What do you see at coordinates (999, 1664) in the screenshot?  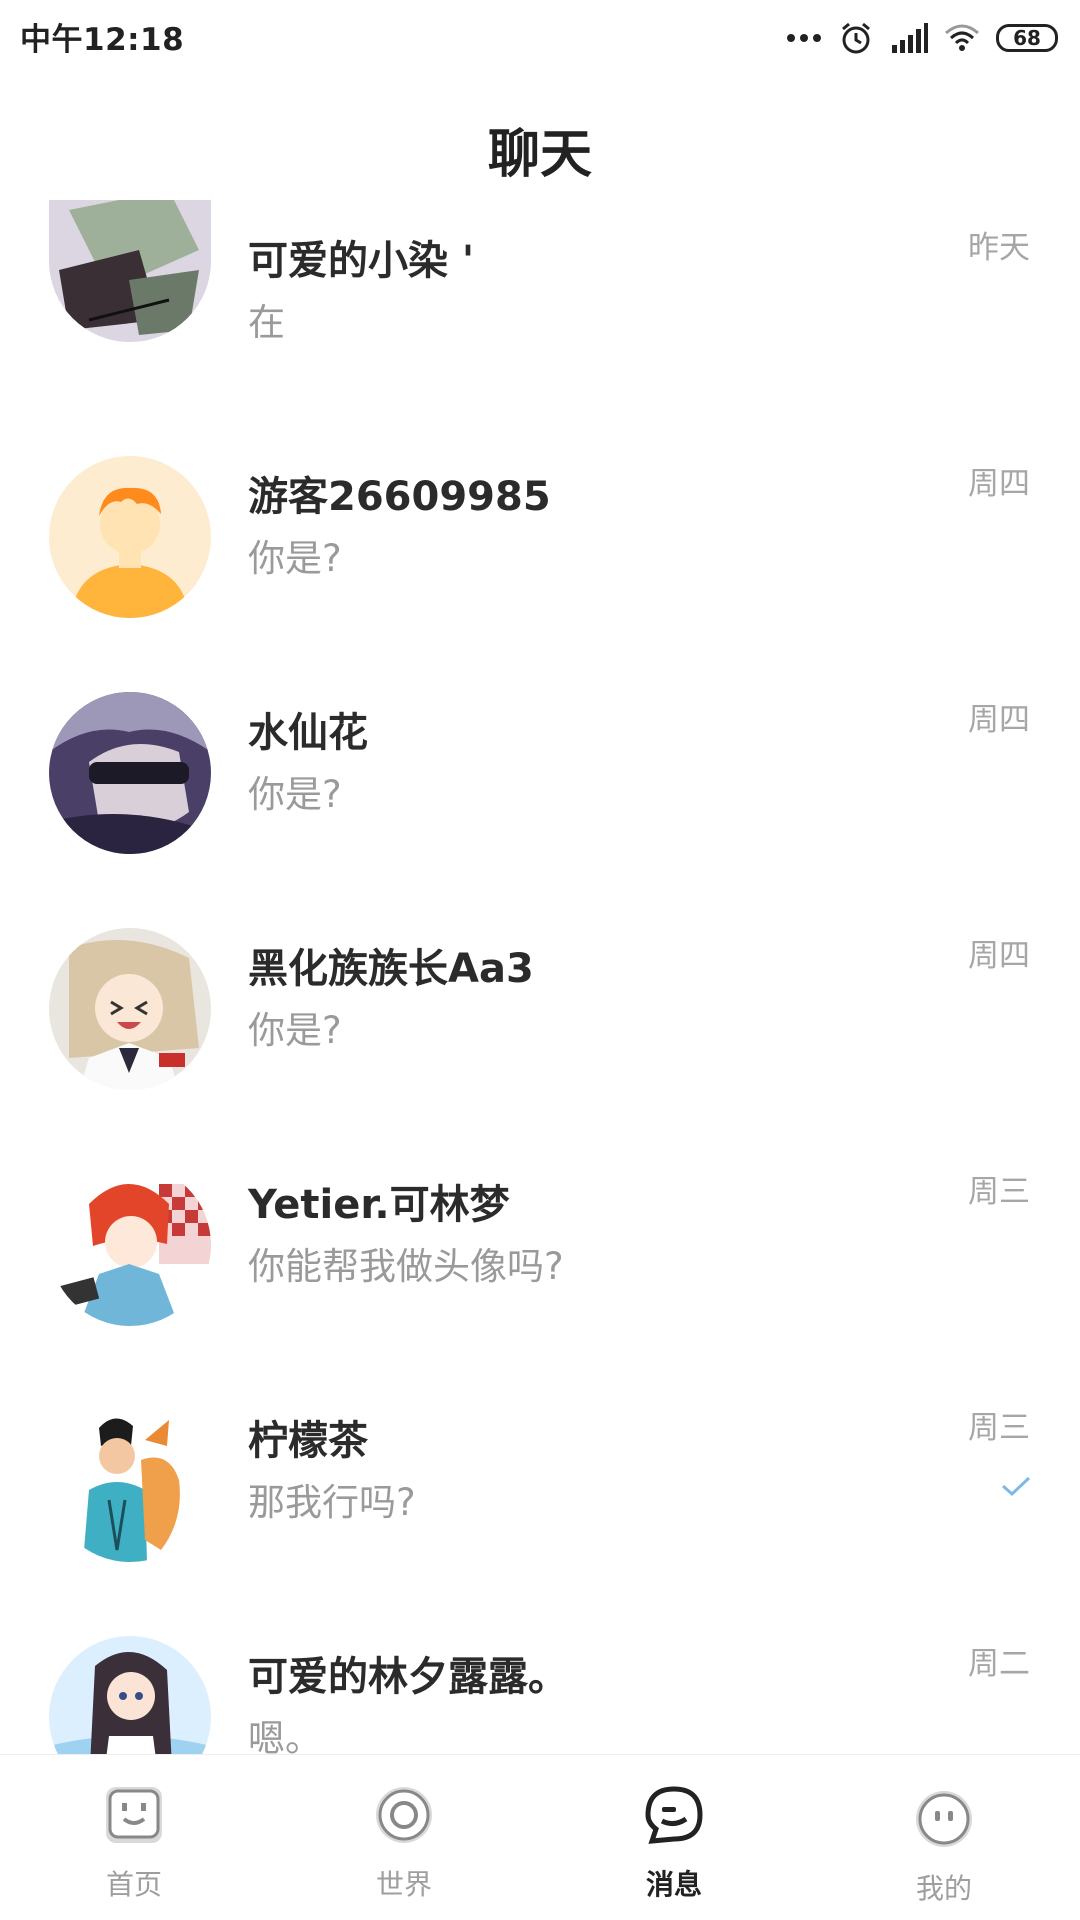 I see `chat-time: 周二` at bounding box center [999, 1664].